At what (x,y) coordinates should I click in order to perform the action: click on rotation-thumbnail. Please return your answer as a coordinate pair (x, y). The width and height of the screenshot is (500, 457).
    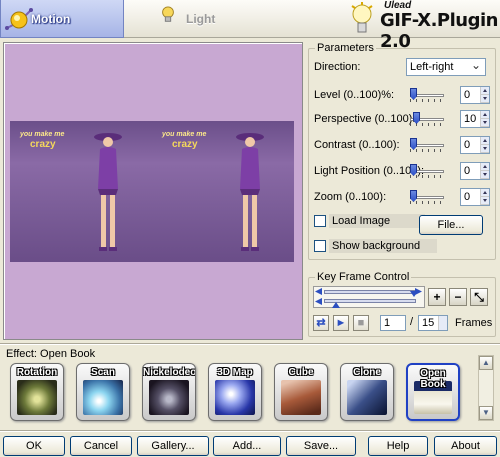
    Looking at the image, I should click on (37, 397).